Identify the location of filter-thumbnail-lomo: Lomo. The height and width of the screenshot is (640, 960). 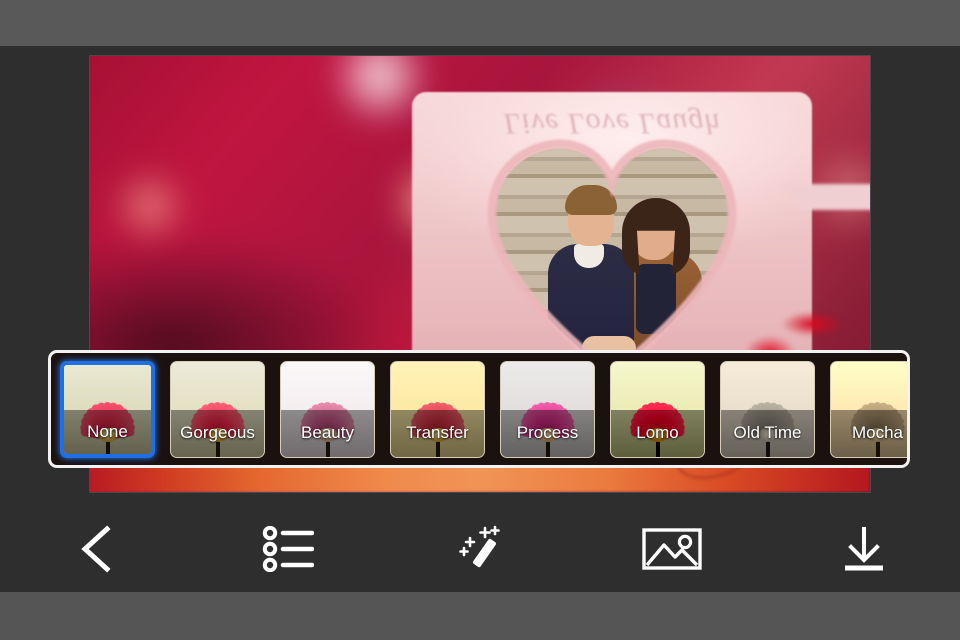
(657, 409).